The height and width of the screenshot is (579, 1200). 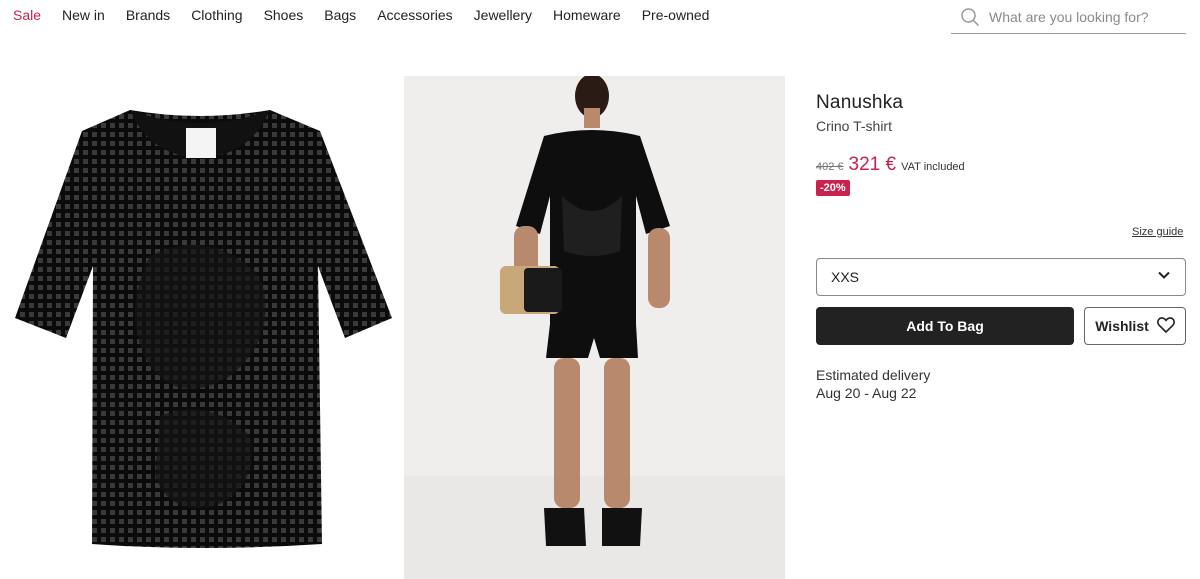 What do you see at coordinates (866, 393) in the screenshot?
I see `delivery-dates: Aug 20 - Aug 22` at bounding box center [866, 393].